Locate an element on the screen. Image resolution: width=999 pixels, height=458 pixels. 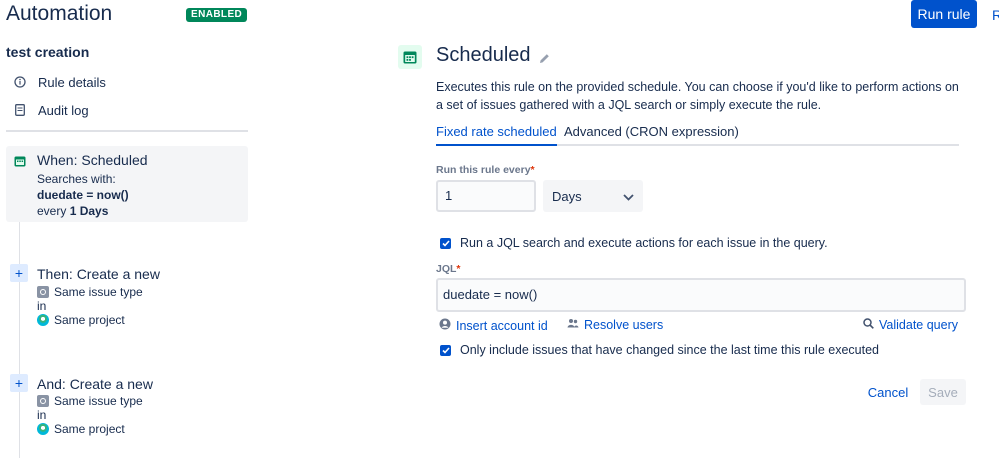
sidebar-item-audit-log: Audit log is located at coordinates (51, 110).